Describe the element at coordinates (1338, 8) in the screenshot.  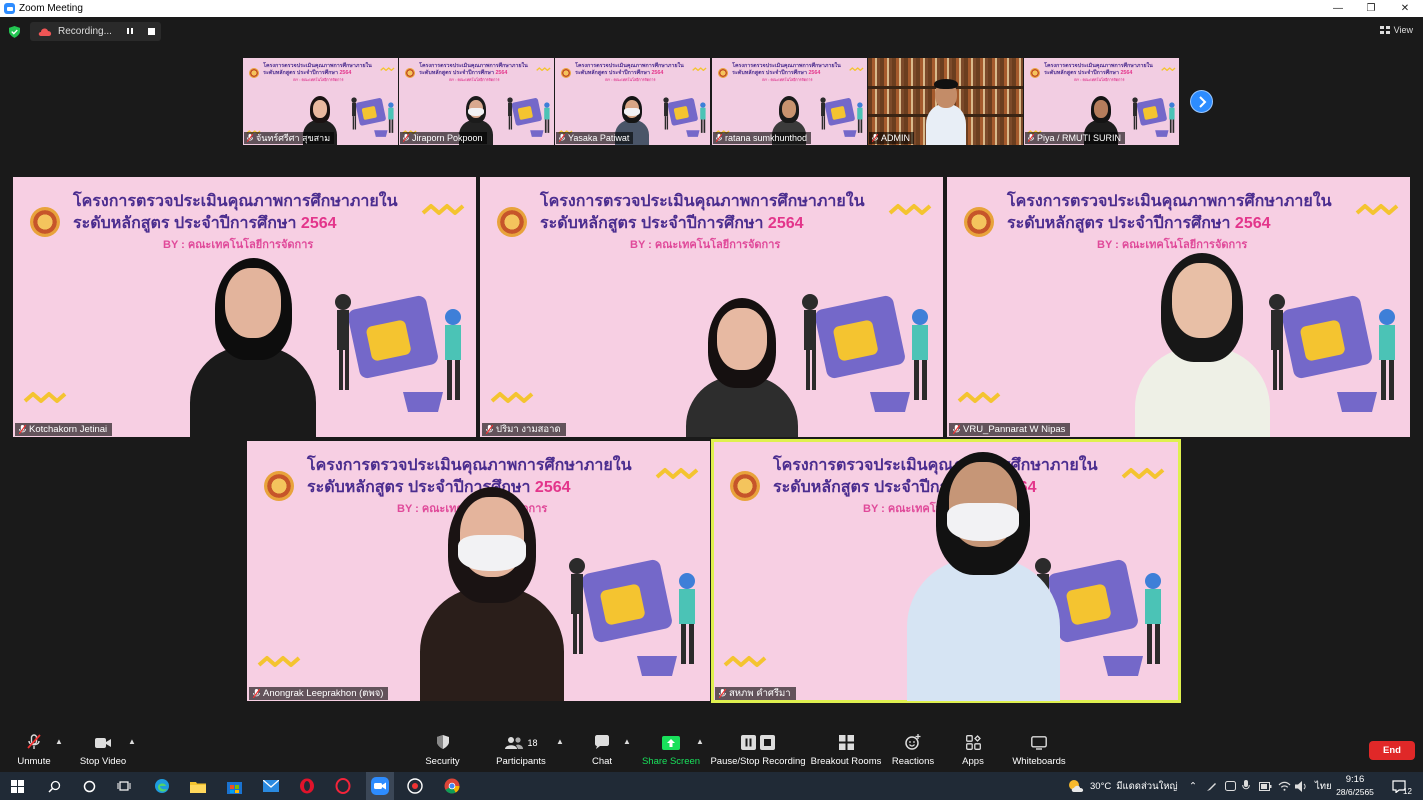
I see `minimize-button: —` at that location.